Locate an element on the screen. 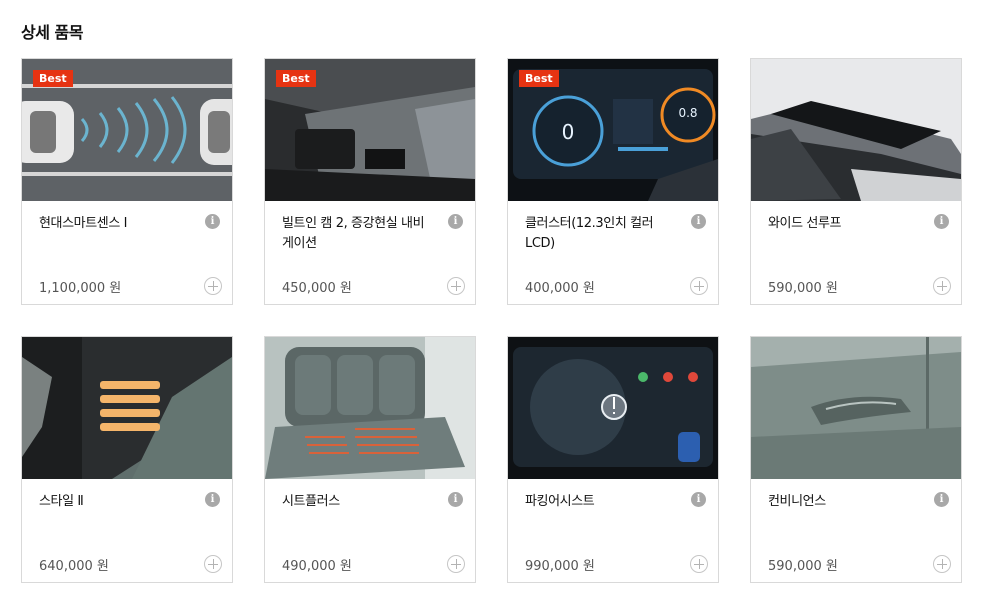 This screenshot has height=599, width=989. option-image-cluster: 0 0.8 Best is located at coordinates (613, 130).